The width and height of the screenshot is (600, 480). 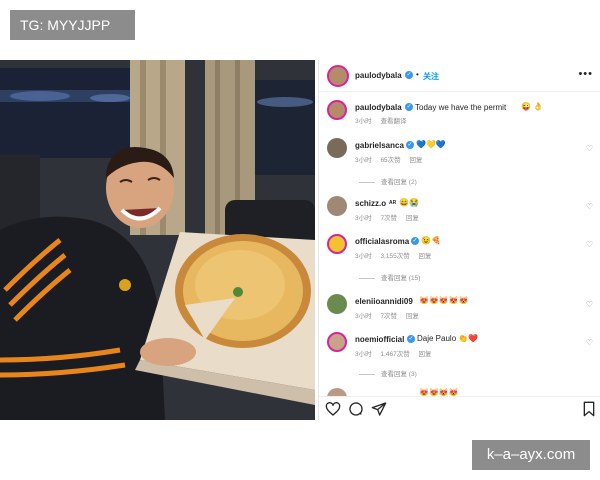 I want to click on comment-username: noemiofficial, so click(x=379, y=339).